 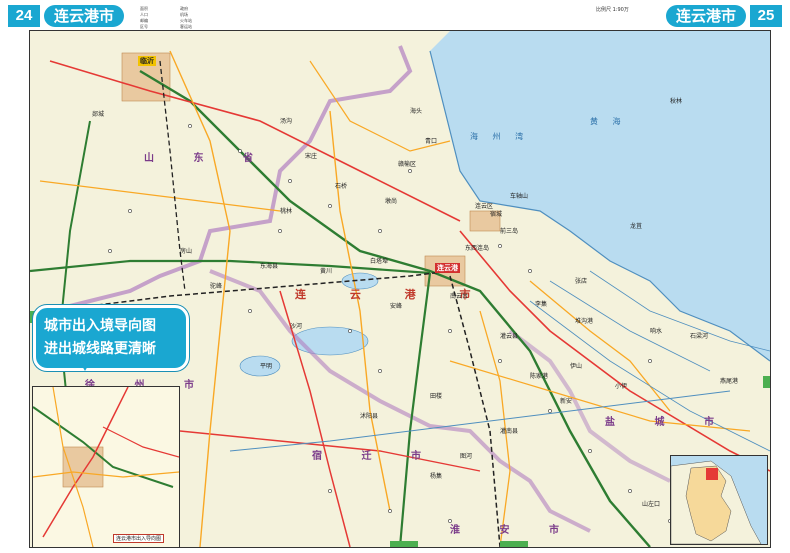 What do you see at coordinates (396, 306) in the screenshot?
I see `place-label: 安峰` at bounding box center [396, 306].